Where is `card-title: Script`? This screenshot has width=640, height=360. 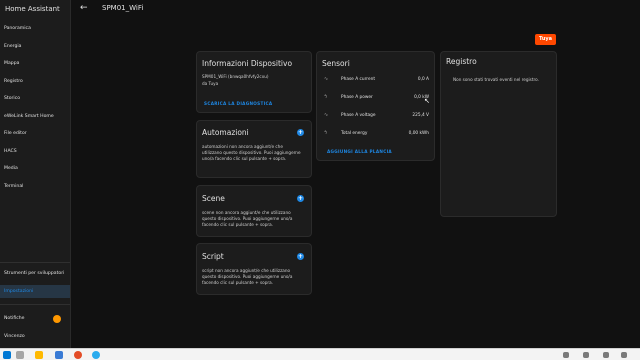
card-title: Script is located at coordinates (213, 256).